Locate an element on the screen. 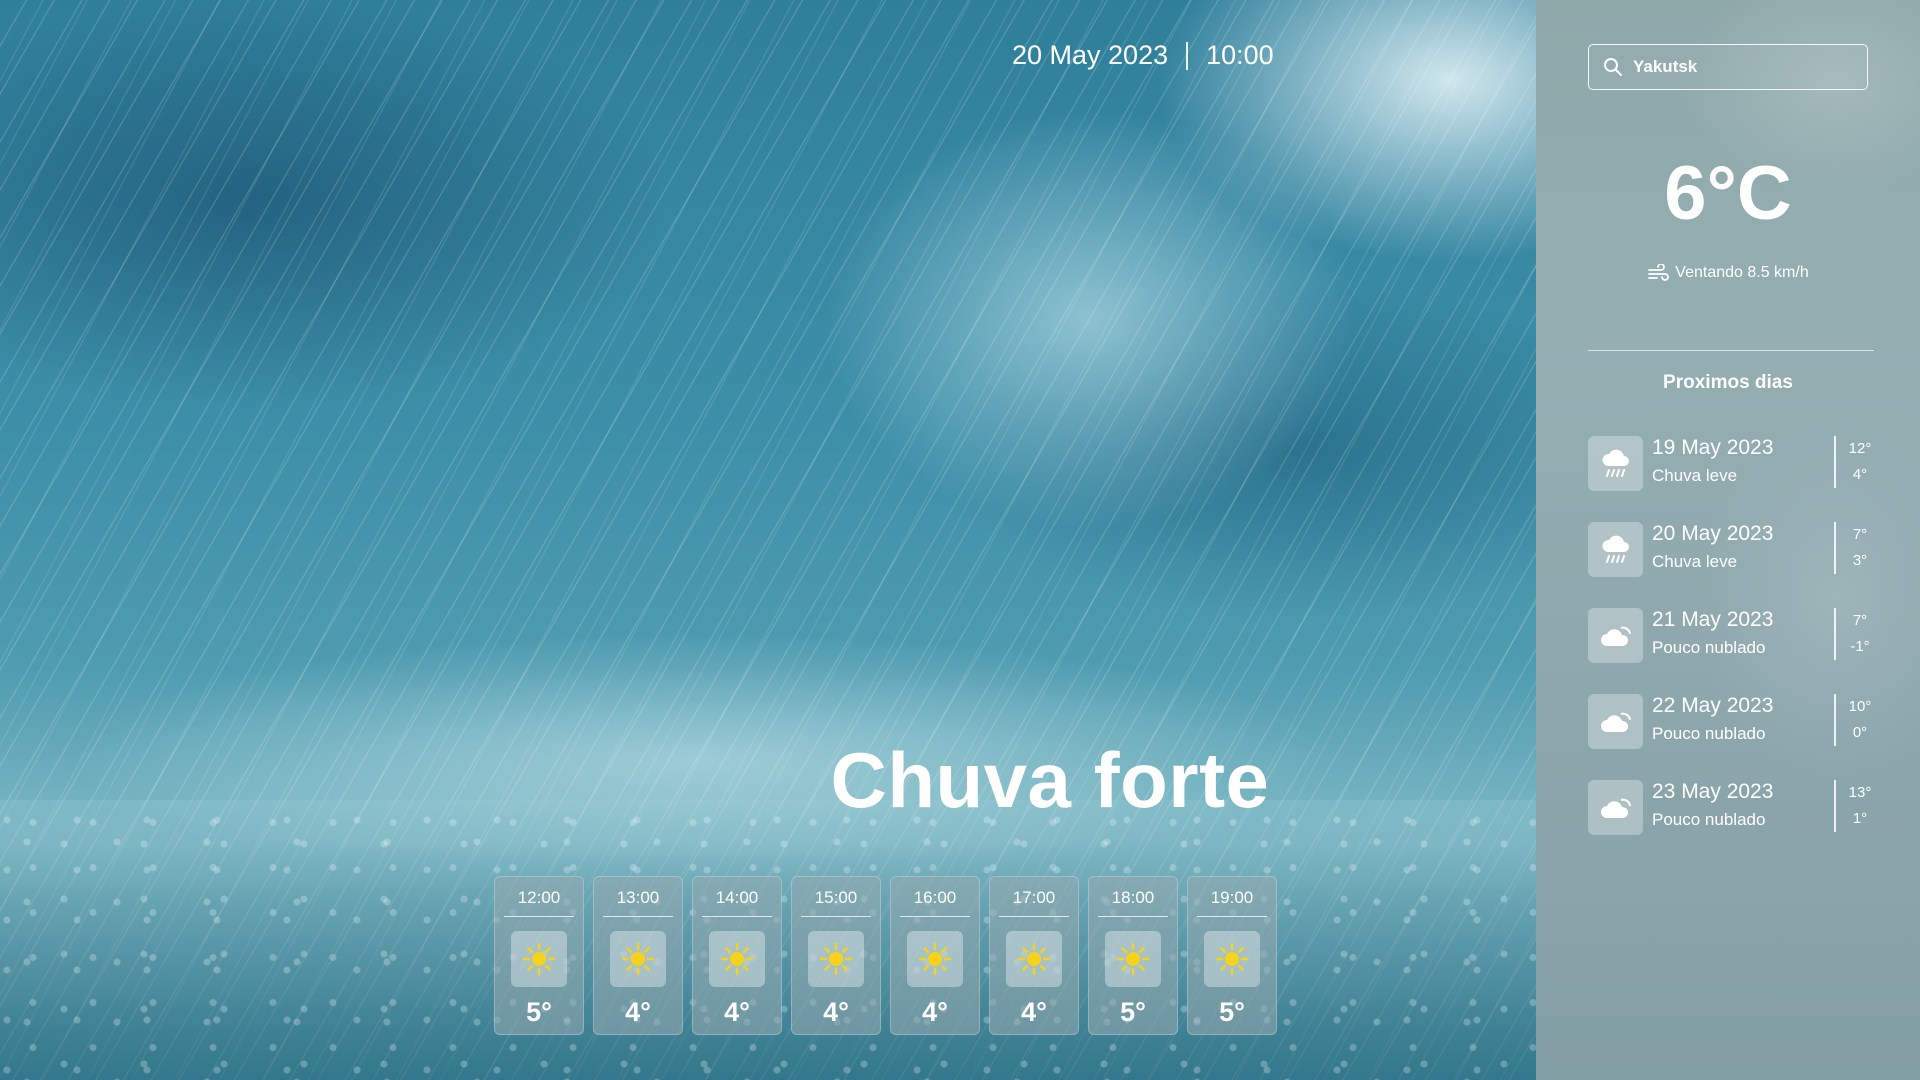 This screenshot has height=1080, width=1920. search-input is located at coordinates (1743, 67).